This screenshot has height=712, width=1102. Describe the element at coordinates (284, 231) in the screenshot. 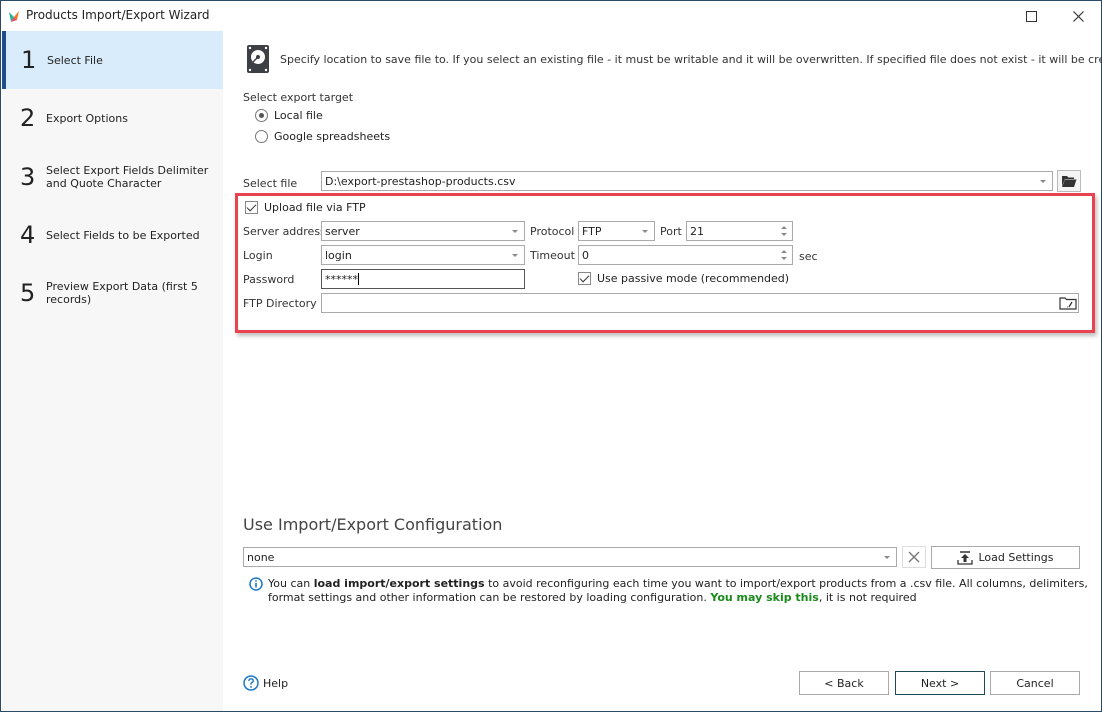

I see `server-address-label: Server address` at that location.